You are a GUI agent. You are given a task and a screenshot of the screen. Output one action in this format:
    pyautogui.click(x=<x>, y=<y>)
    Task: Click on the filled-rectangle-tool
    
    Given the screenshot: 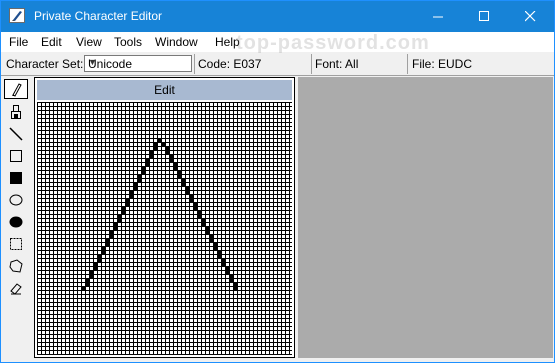 What is the action you would take?
    pyautogui.click(x=16, y=178)
    